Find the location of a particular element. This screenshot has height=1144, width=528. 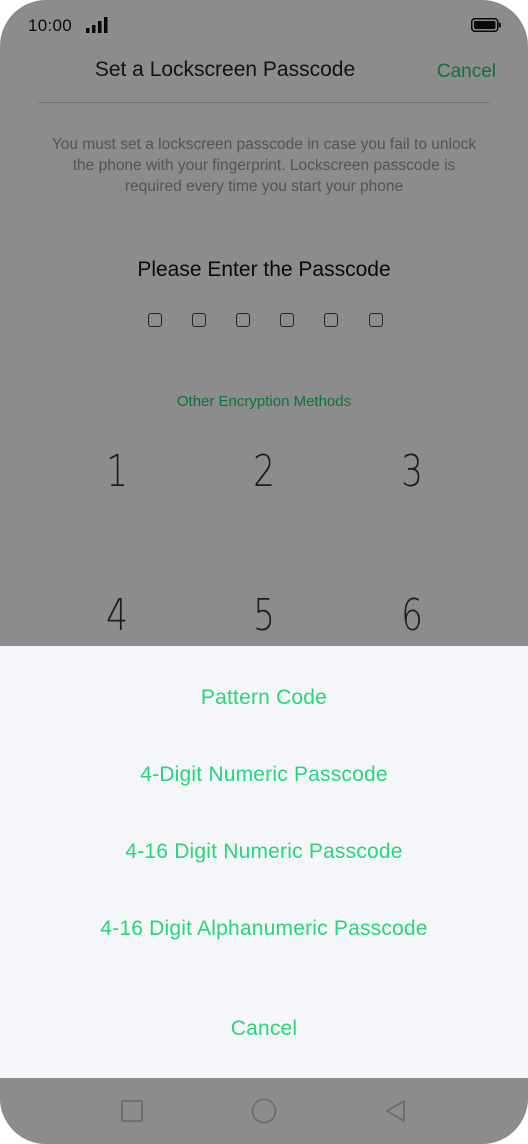

sheet-cancel-button: Cancel is located at coordinates (264, 1029).